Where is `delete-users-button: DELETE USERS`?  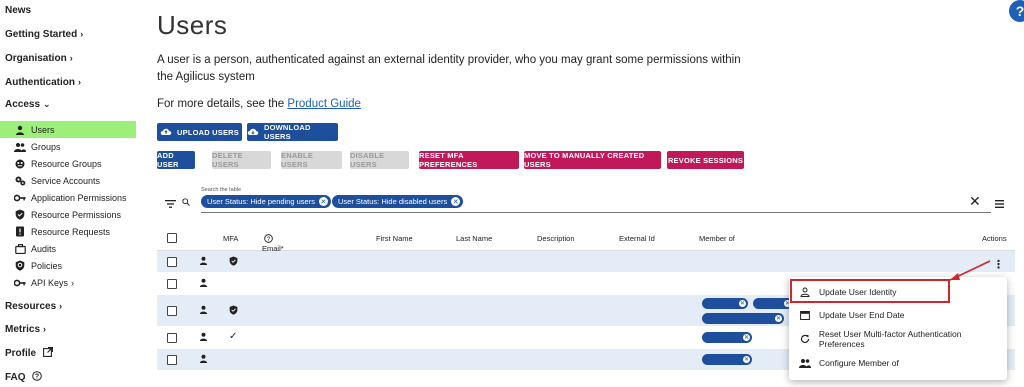
delete-users-button: DELETE USERS is located at coordinates (241, 160).